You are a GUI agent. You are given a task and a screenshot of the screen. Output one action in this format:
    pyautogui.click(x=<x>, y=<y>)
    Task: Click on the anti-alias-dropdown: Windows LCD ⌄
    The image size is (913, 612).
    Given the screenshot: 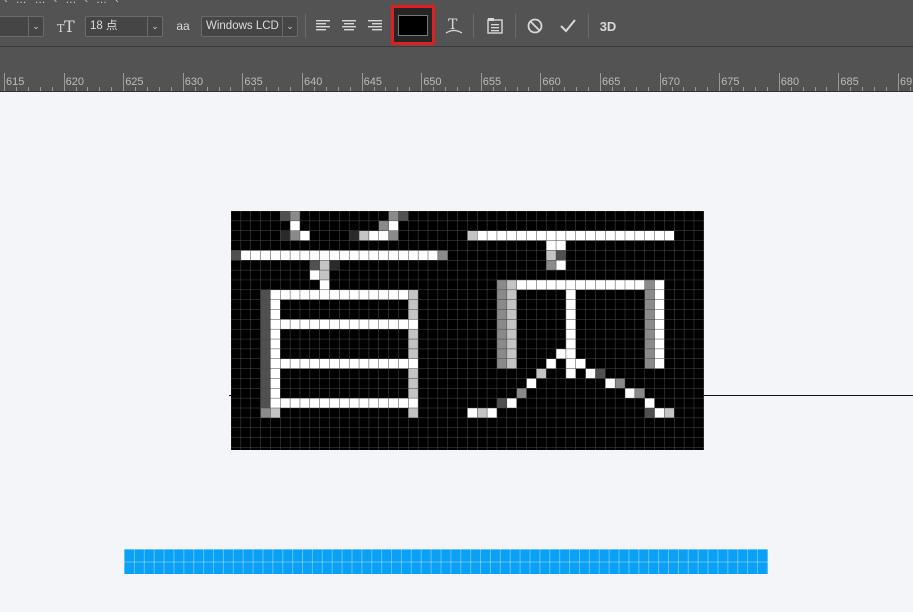 What is the action you would take?
    pyautogui.click(x=249, y=26)
    